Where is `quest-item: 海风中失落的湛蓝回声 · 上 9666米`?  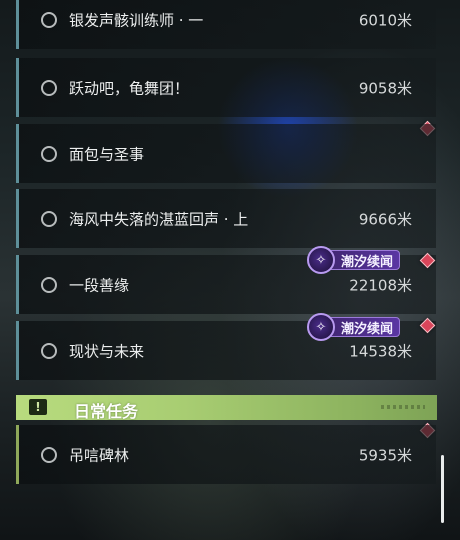
quest-item: 海风中失落的湛蓝回声 · 上 9666米 is located at coordinates (226, 218).